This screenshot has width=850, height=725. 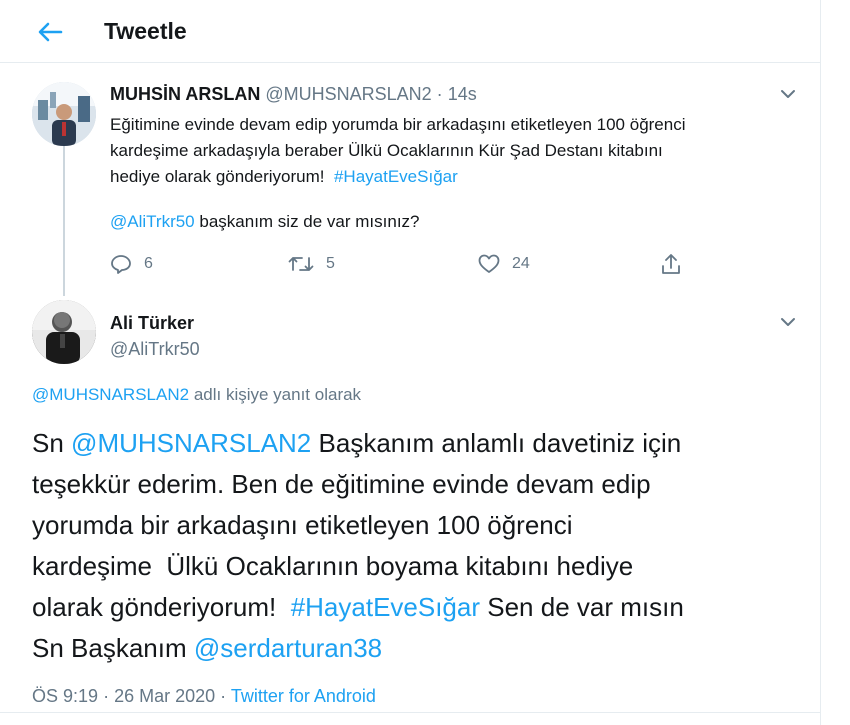 What do you see at coordinates (110, 394) in the screenshot?
I see `replying-to-link: @MUHSNARSLAN2` at bounding box center [110, 394].